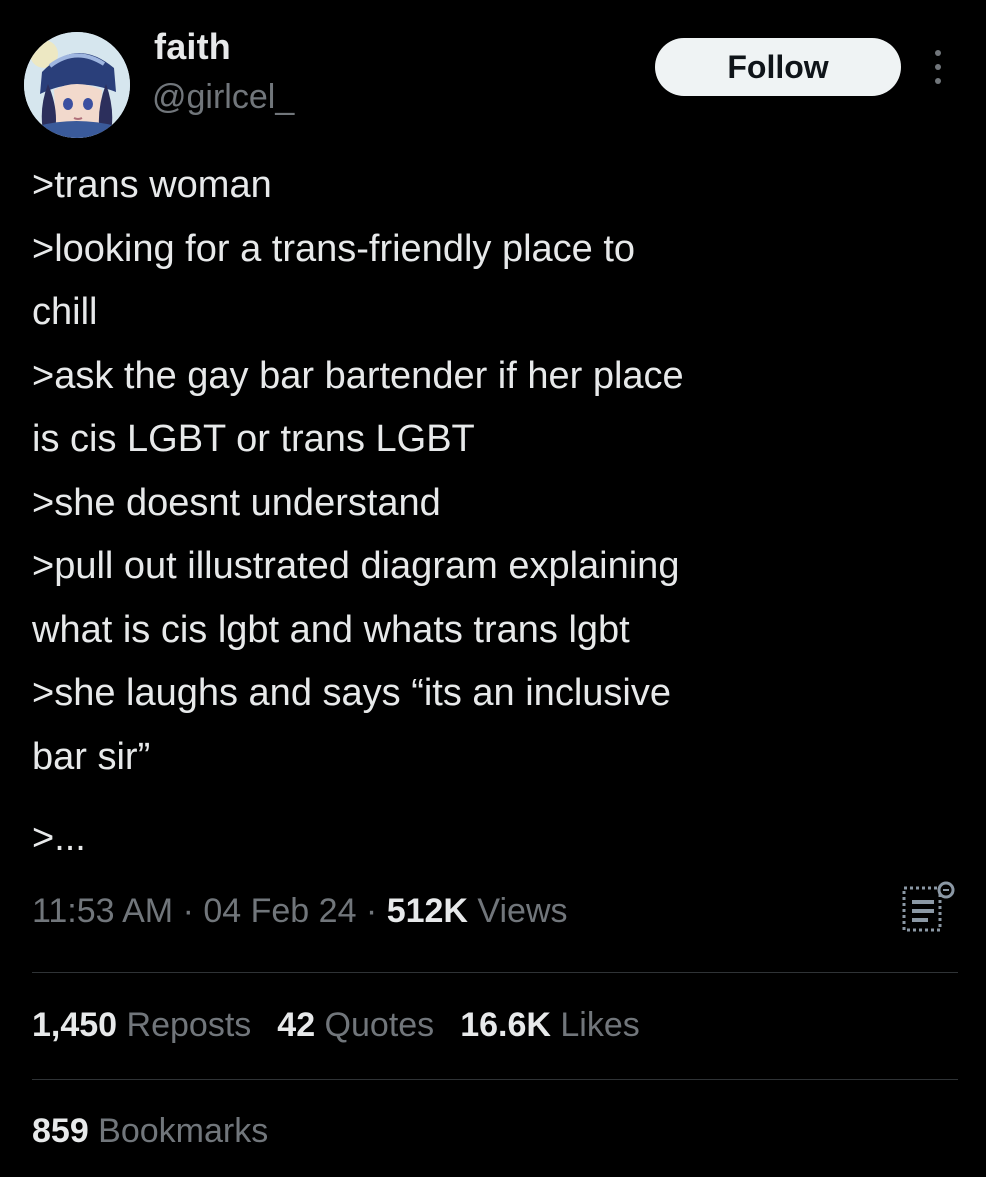 Image resolution: width=986 pixels, height=1177 pixels. What do you see at coordinates (60, 1131) in the screenshot?
I see `bookmarks-count: 859` at bounding box center [60, 1131].